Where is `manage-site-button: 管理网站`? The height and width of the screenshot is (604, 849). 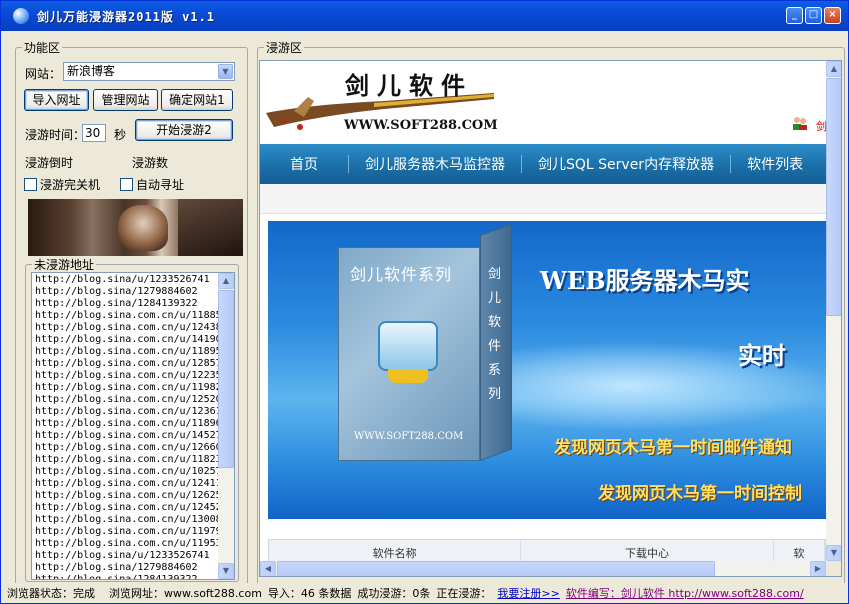 manage-site-button: 管理网站 is located at coordinates (125, 100).